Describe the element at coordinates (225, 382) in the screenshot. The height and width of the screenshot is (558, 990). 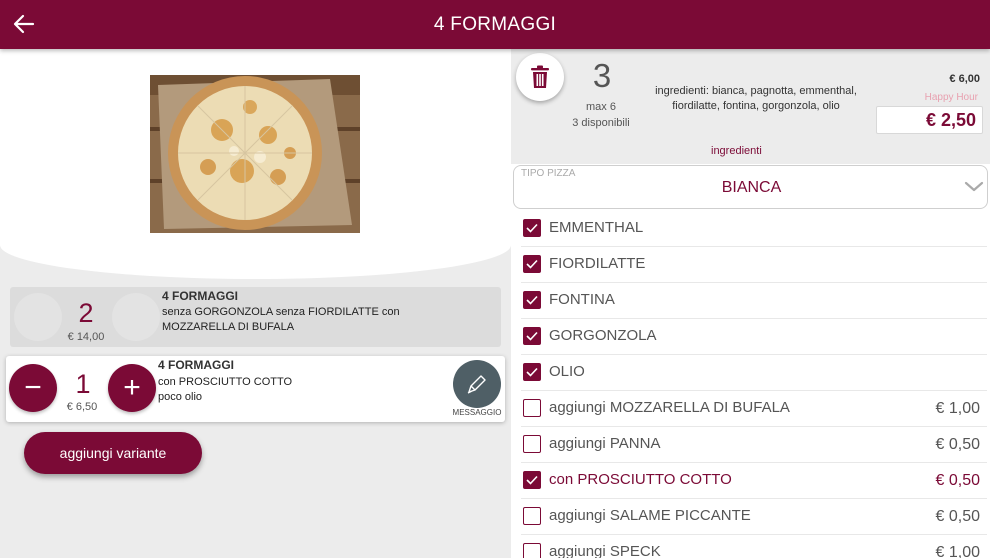
I see `line-description: con PROSCIUTTO COTTO` at that location.